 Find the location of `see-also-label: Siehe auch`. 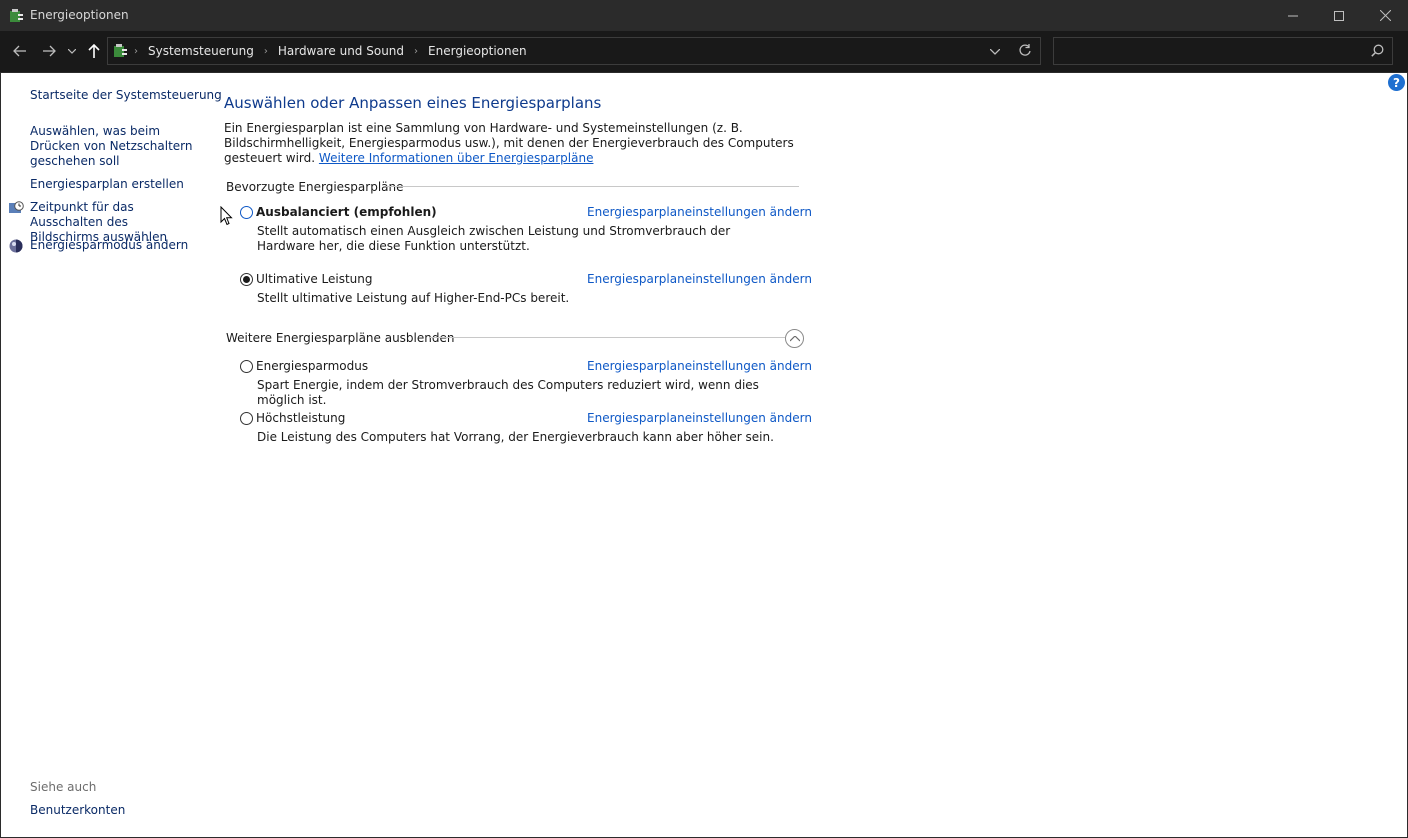

see-also-label: Siehe auch is located at coordinates (63, 787).